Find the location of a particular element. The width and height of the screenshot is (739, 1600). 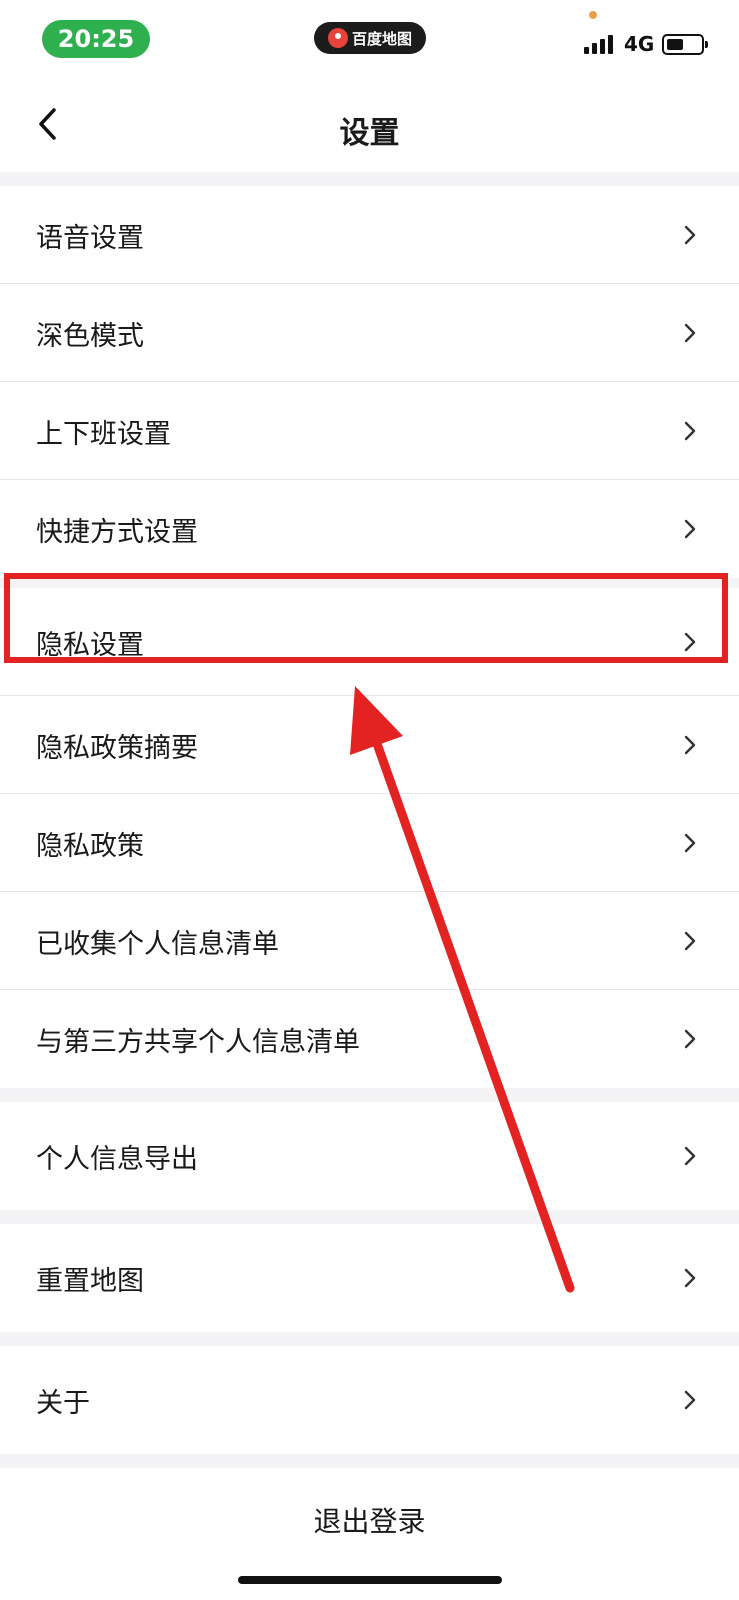

app-indicator-pill: 百度地图 is located at coordinates (370, 38).